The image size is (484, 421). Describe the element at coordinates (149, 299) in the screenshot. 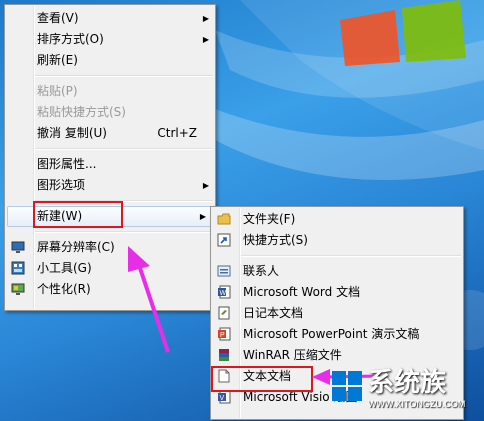

I see `arrow-to-new-icon` at that location.